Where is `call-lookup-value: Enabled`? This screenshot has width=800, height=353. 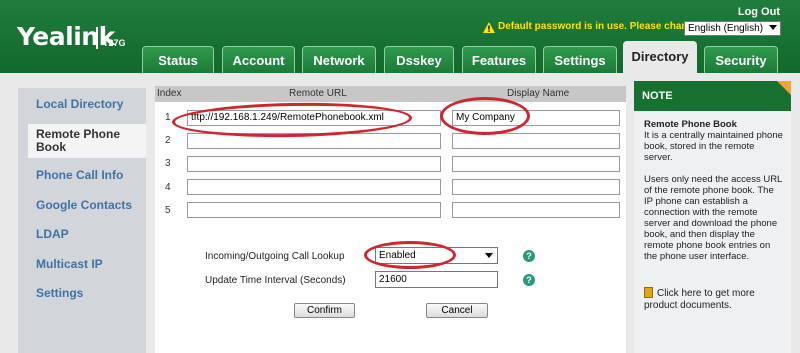 call-lookup-value: Enabled is located at coordinates (397, 255).